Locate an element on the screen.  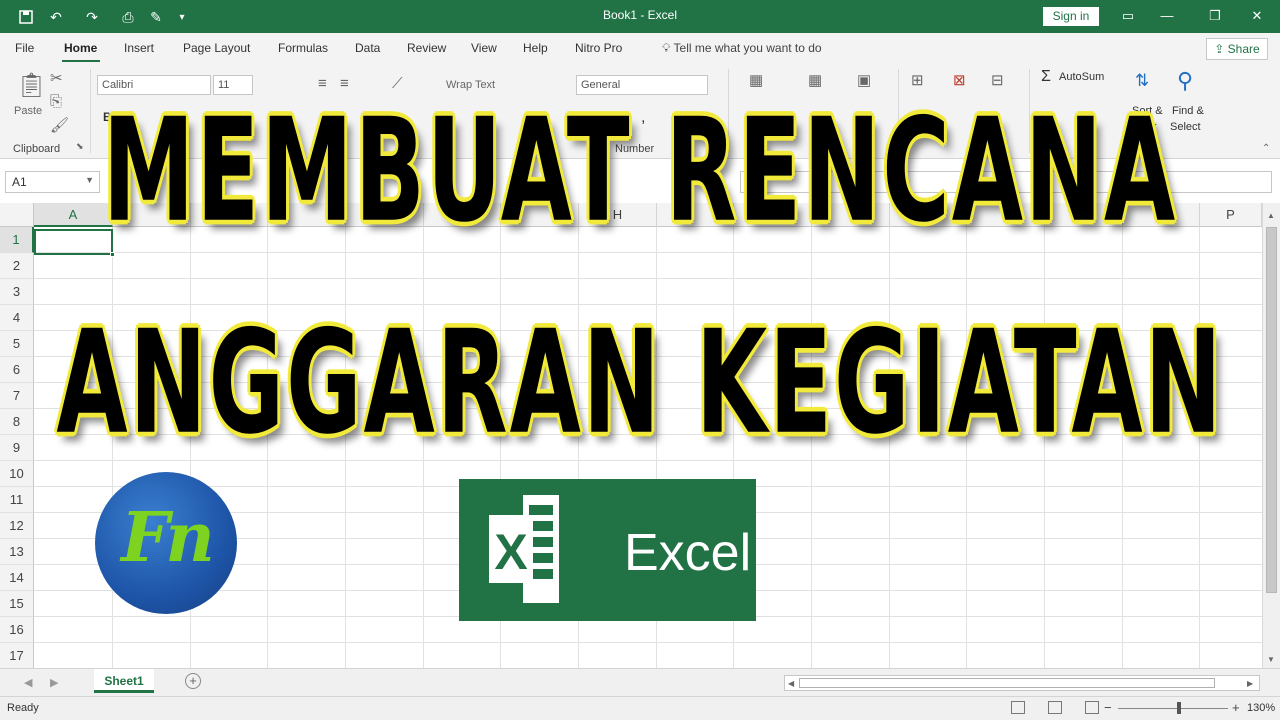
tab-view: View is located at coordinates (484, 48).